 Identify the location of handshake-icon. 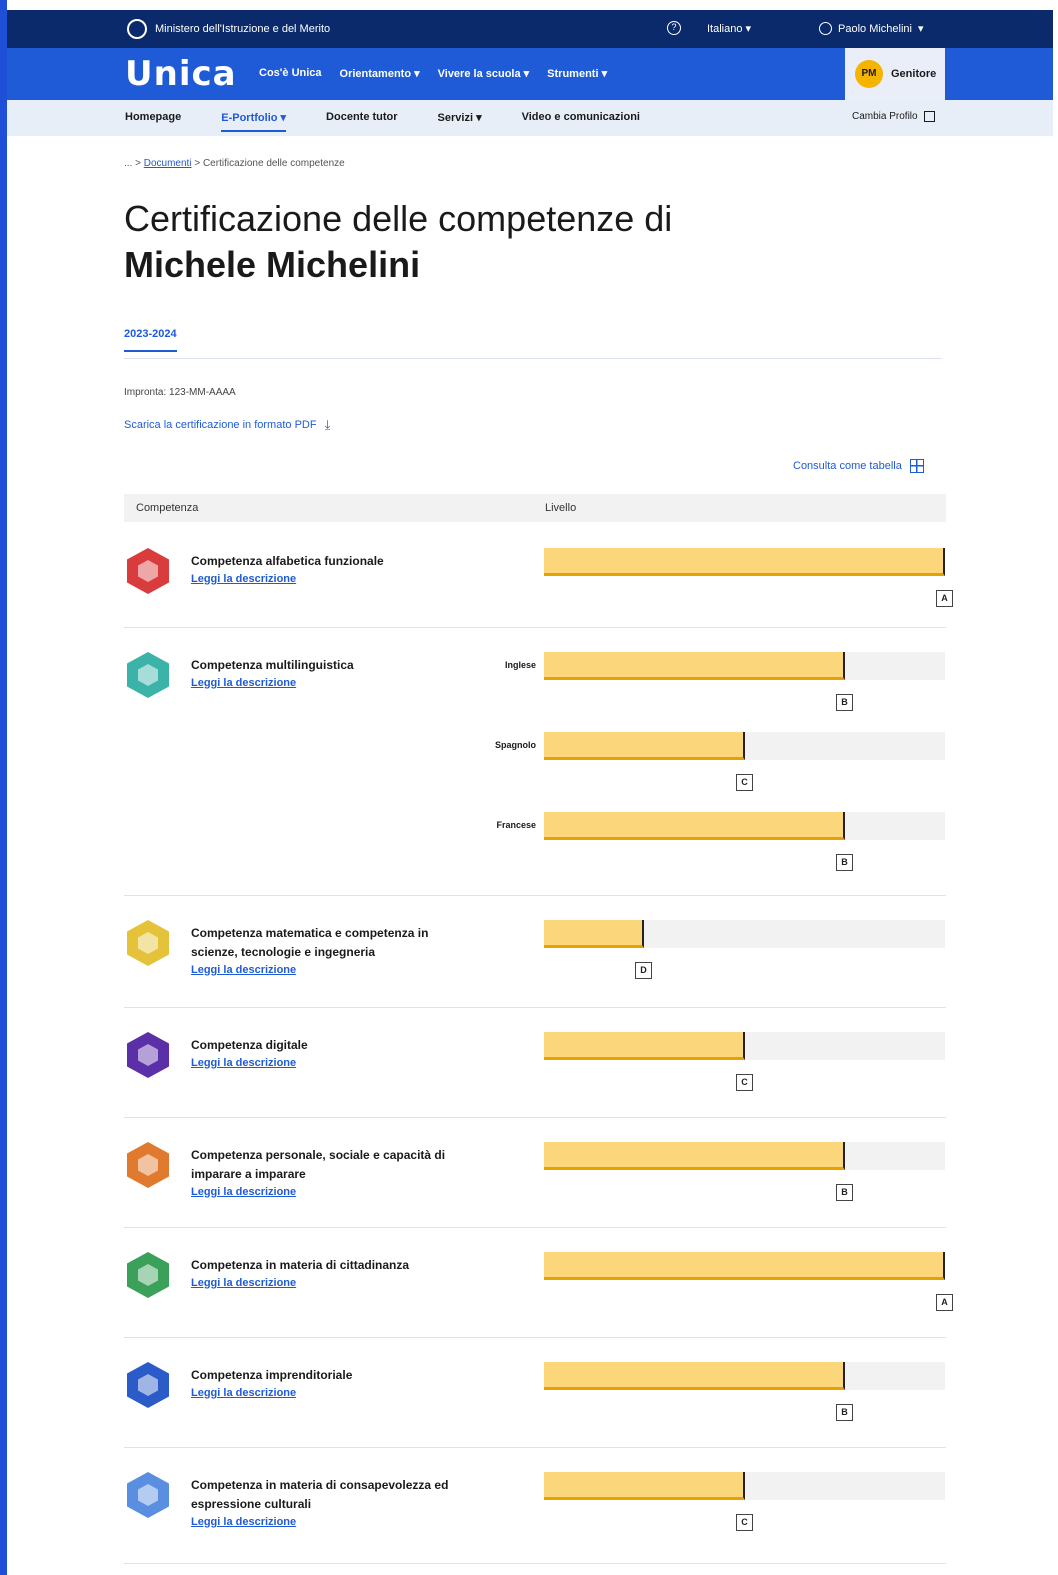
(148, 1385).